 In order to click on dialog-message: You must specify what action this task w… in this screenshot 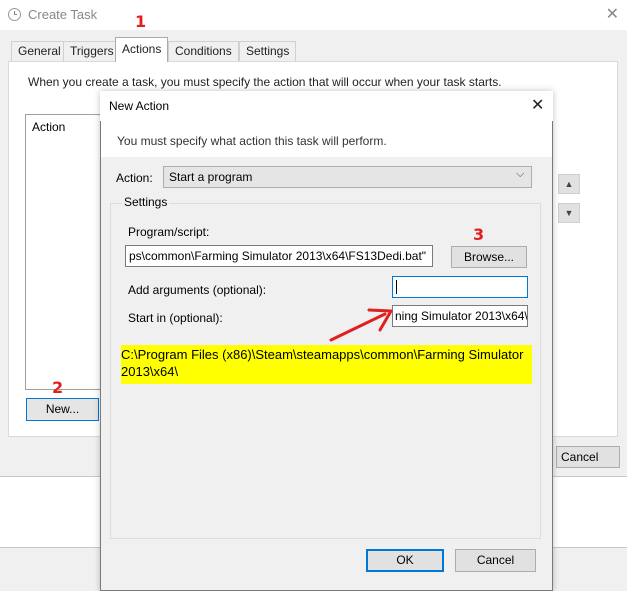, I will do `click(252, 141)`.